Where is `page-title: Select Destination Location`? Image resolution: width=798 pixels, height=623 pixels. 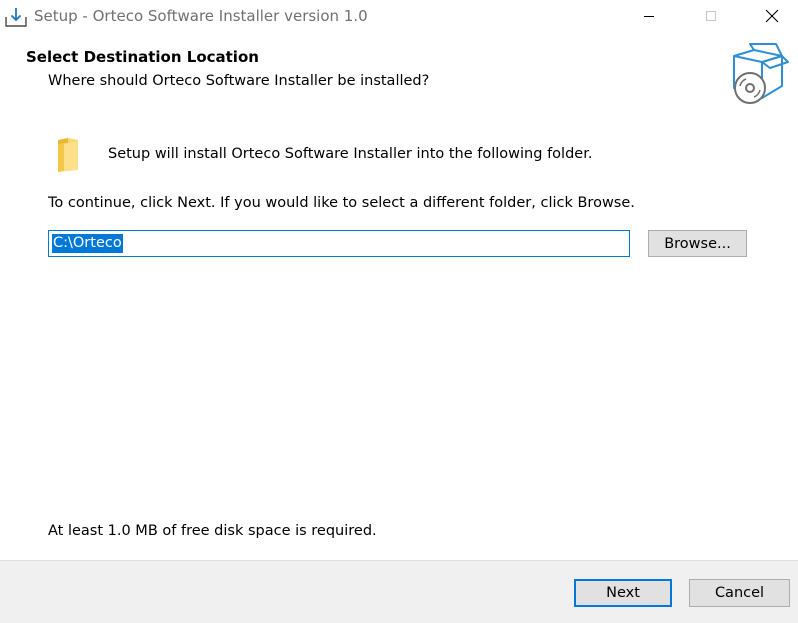 page-title: Select Destination Location is located at coordinates (142, 57).